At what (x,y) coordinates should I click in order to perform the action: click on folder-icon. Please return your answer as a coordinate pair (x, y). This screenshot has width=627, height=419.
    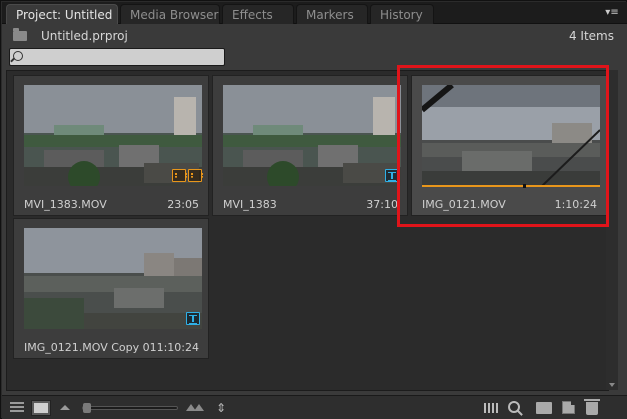
    Looking at the image, I should click on (20, 34).